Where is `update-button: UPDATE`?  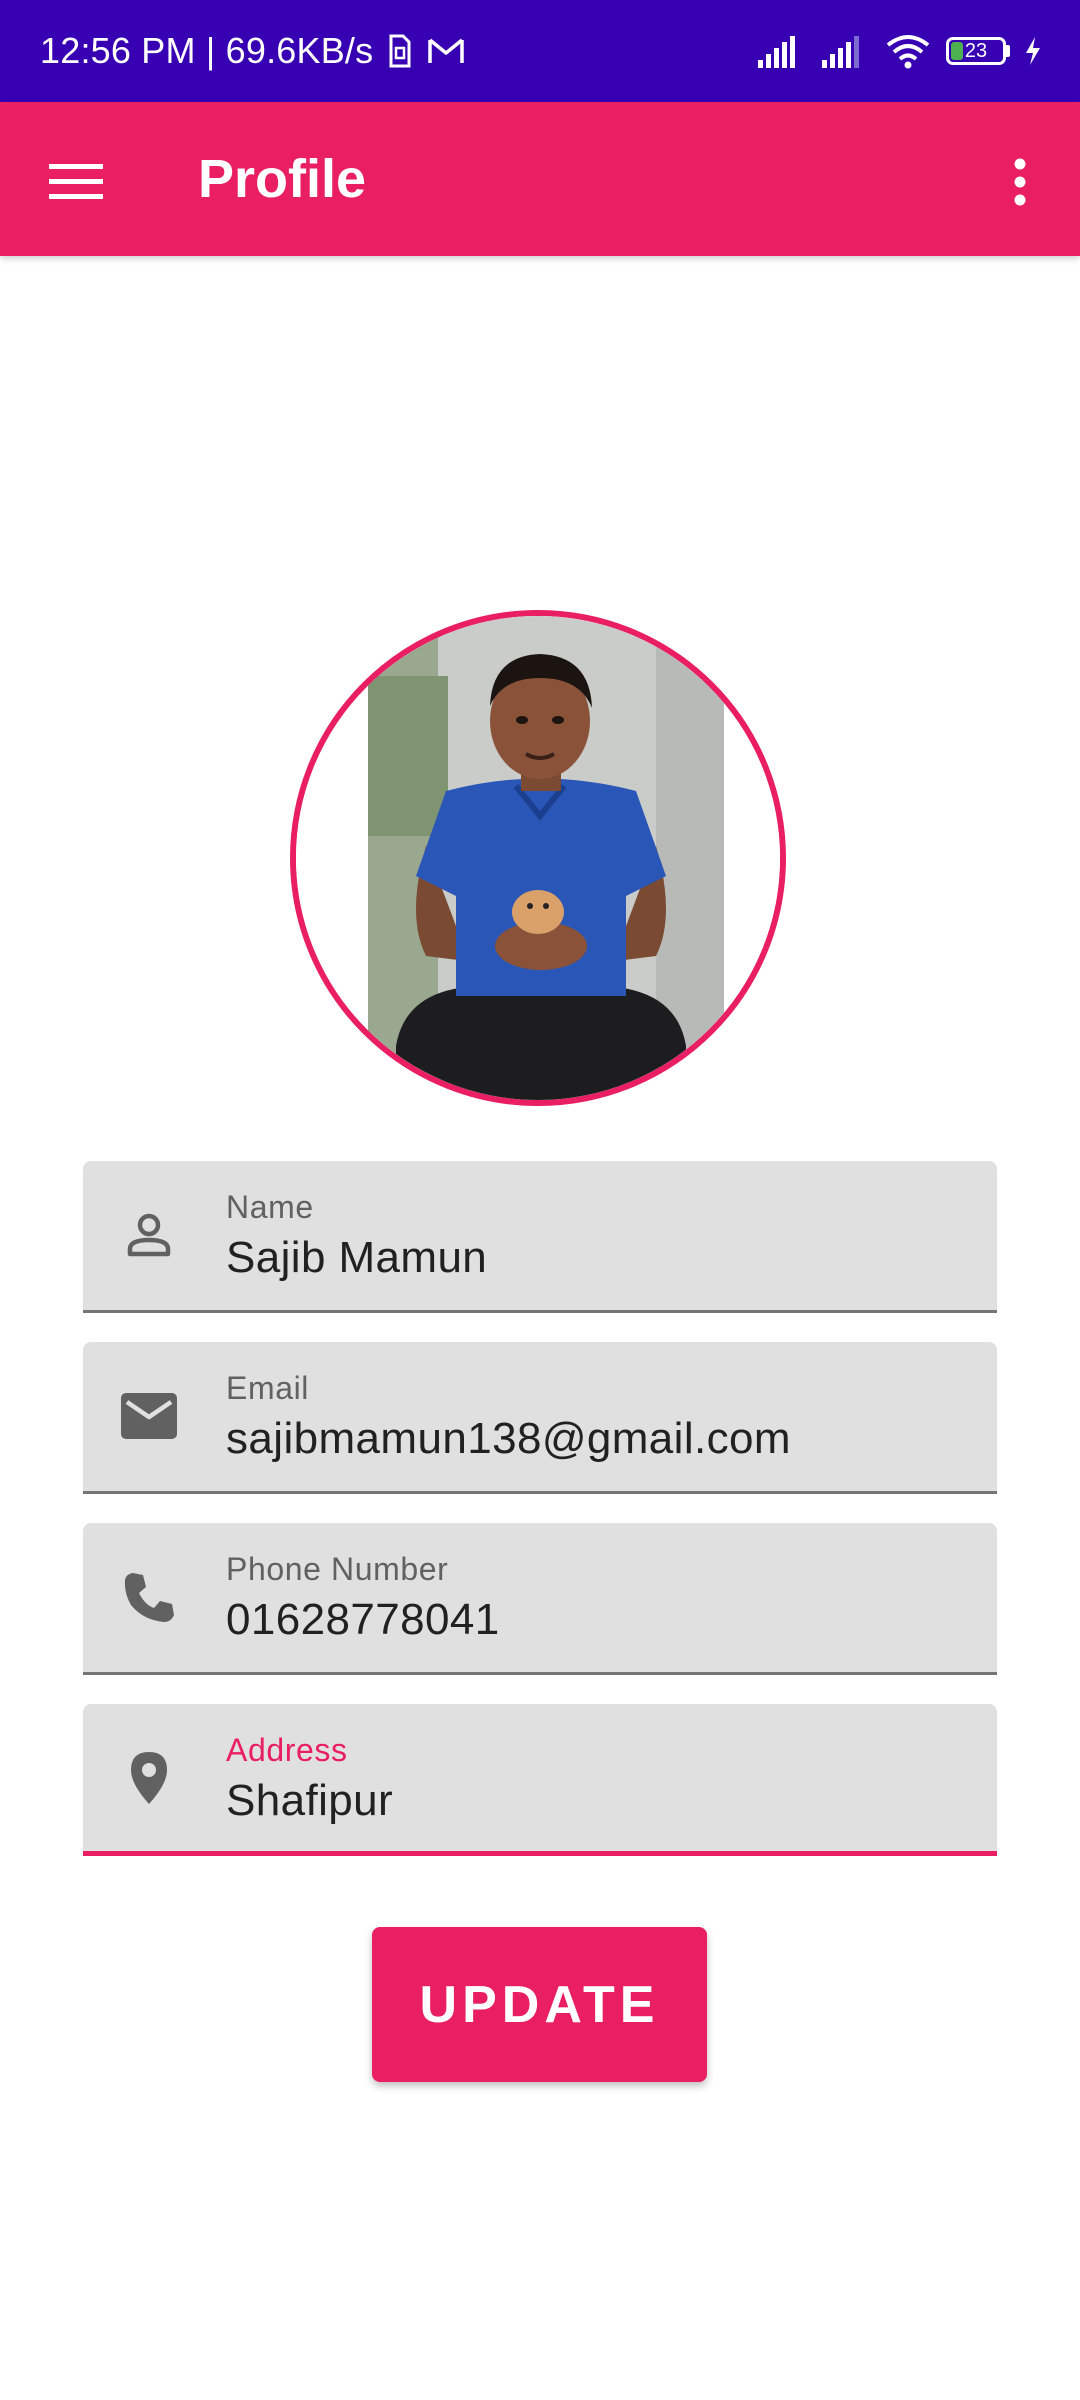
update-button: UPDATE is located at coordinates (539, 2004).